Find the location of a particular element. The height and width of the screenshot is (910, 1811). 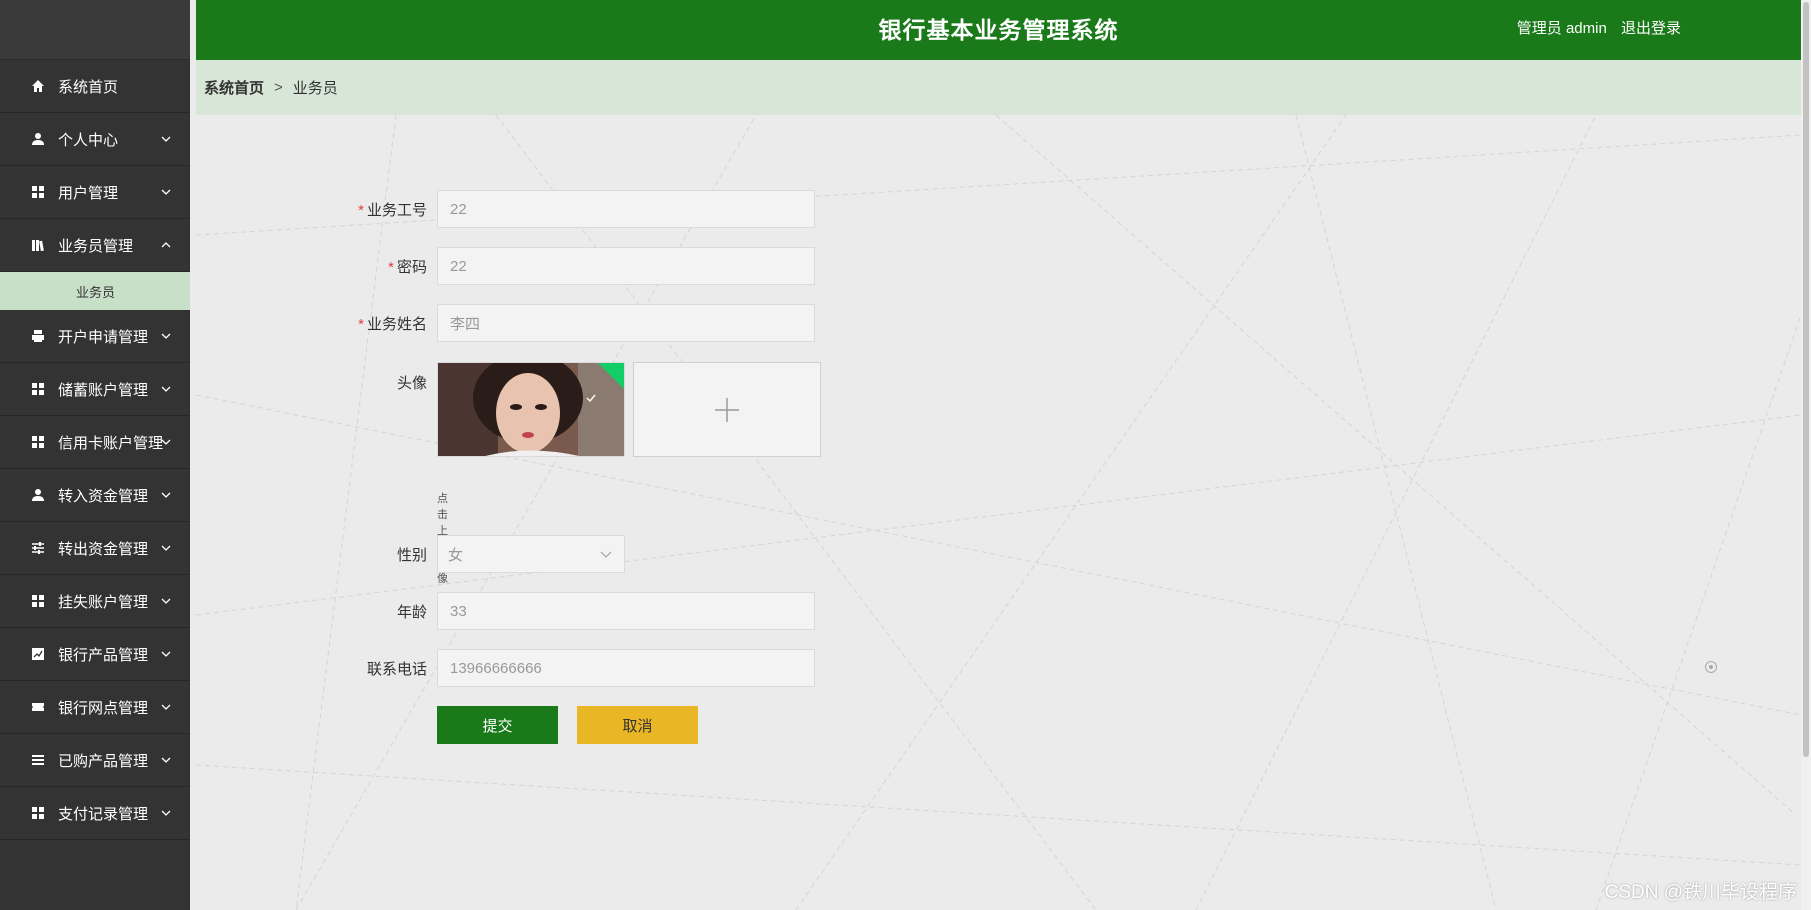

form-row-password: * 密码 22 is located at coordinates (577, 266).